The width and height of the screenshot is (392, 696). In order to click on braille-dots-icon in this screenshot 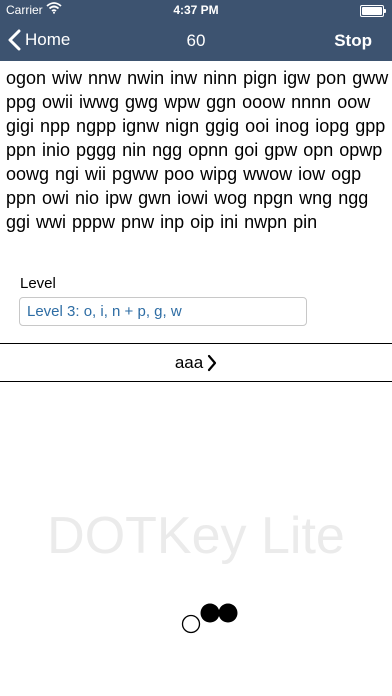, I will do `click(209, 618)`.